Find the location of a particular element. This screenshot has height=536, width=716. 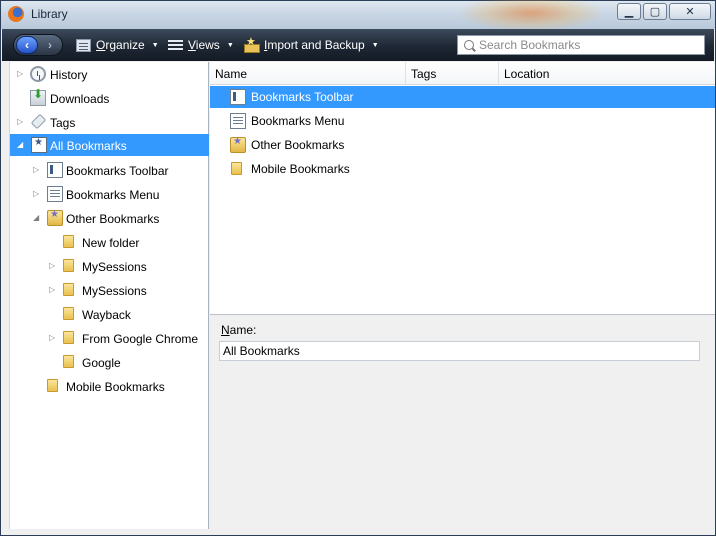

maximize-button: ▢ is located at coordinates (655, 11).